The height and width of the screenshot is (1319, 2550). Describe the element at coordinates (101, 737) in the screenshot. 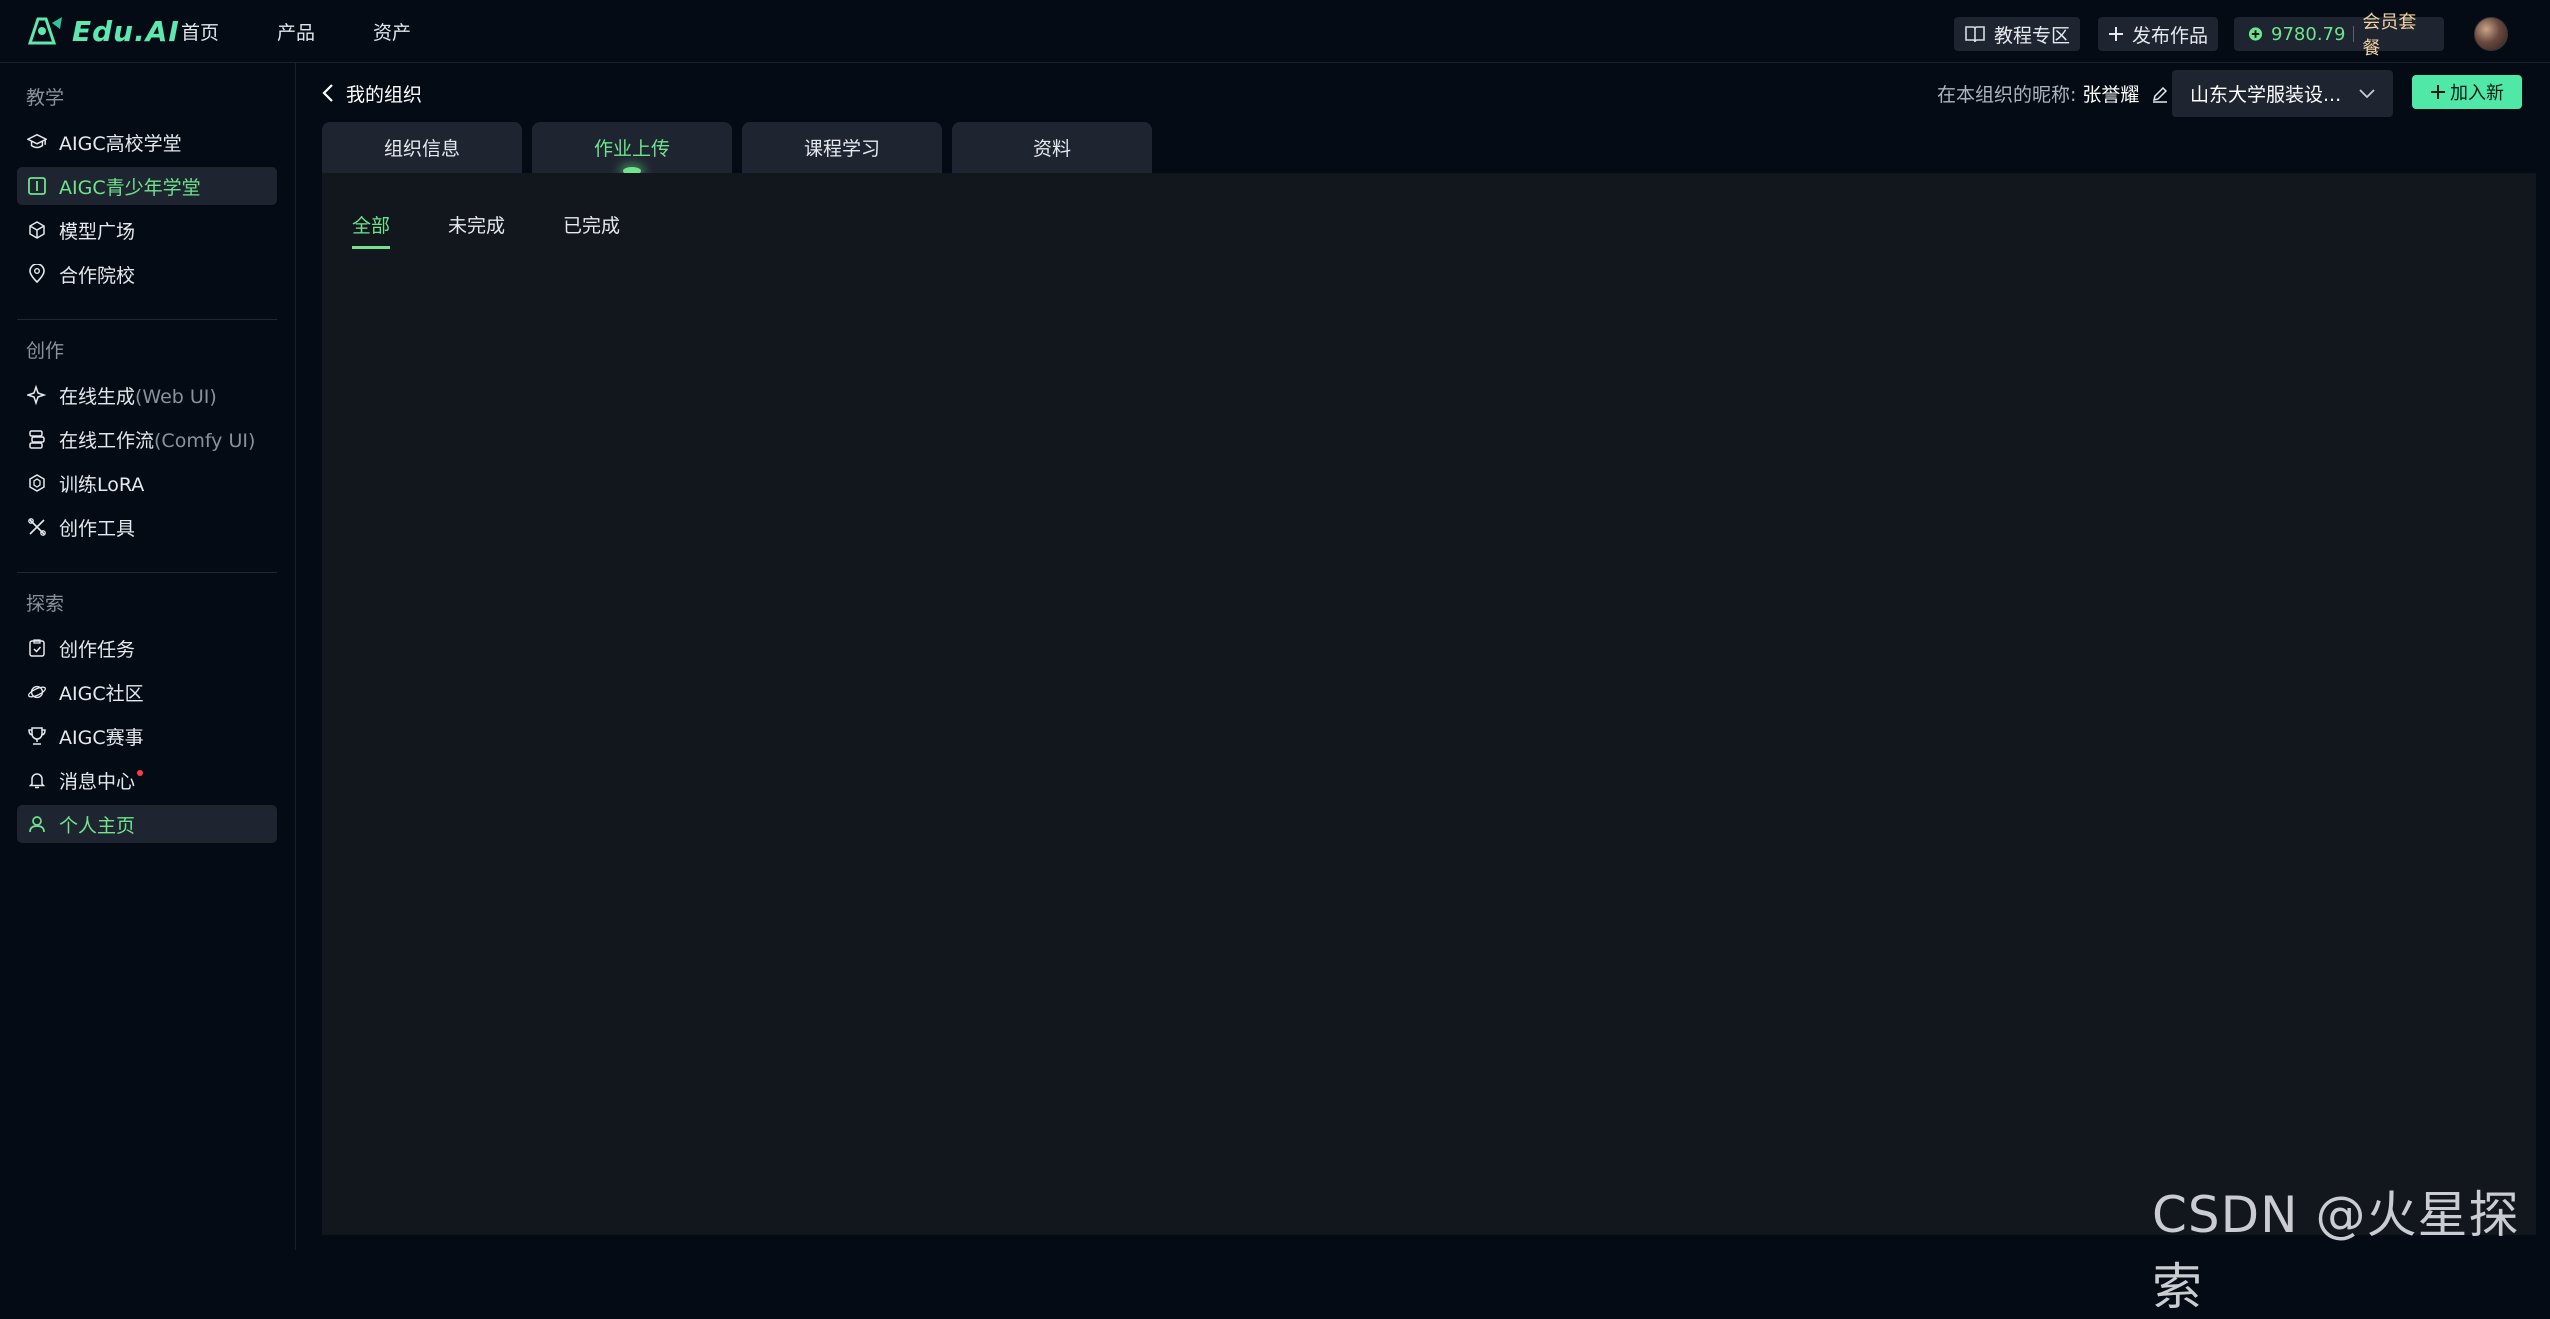

I see `sidebar-item-label: AIGC赛事` at that location.